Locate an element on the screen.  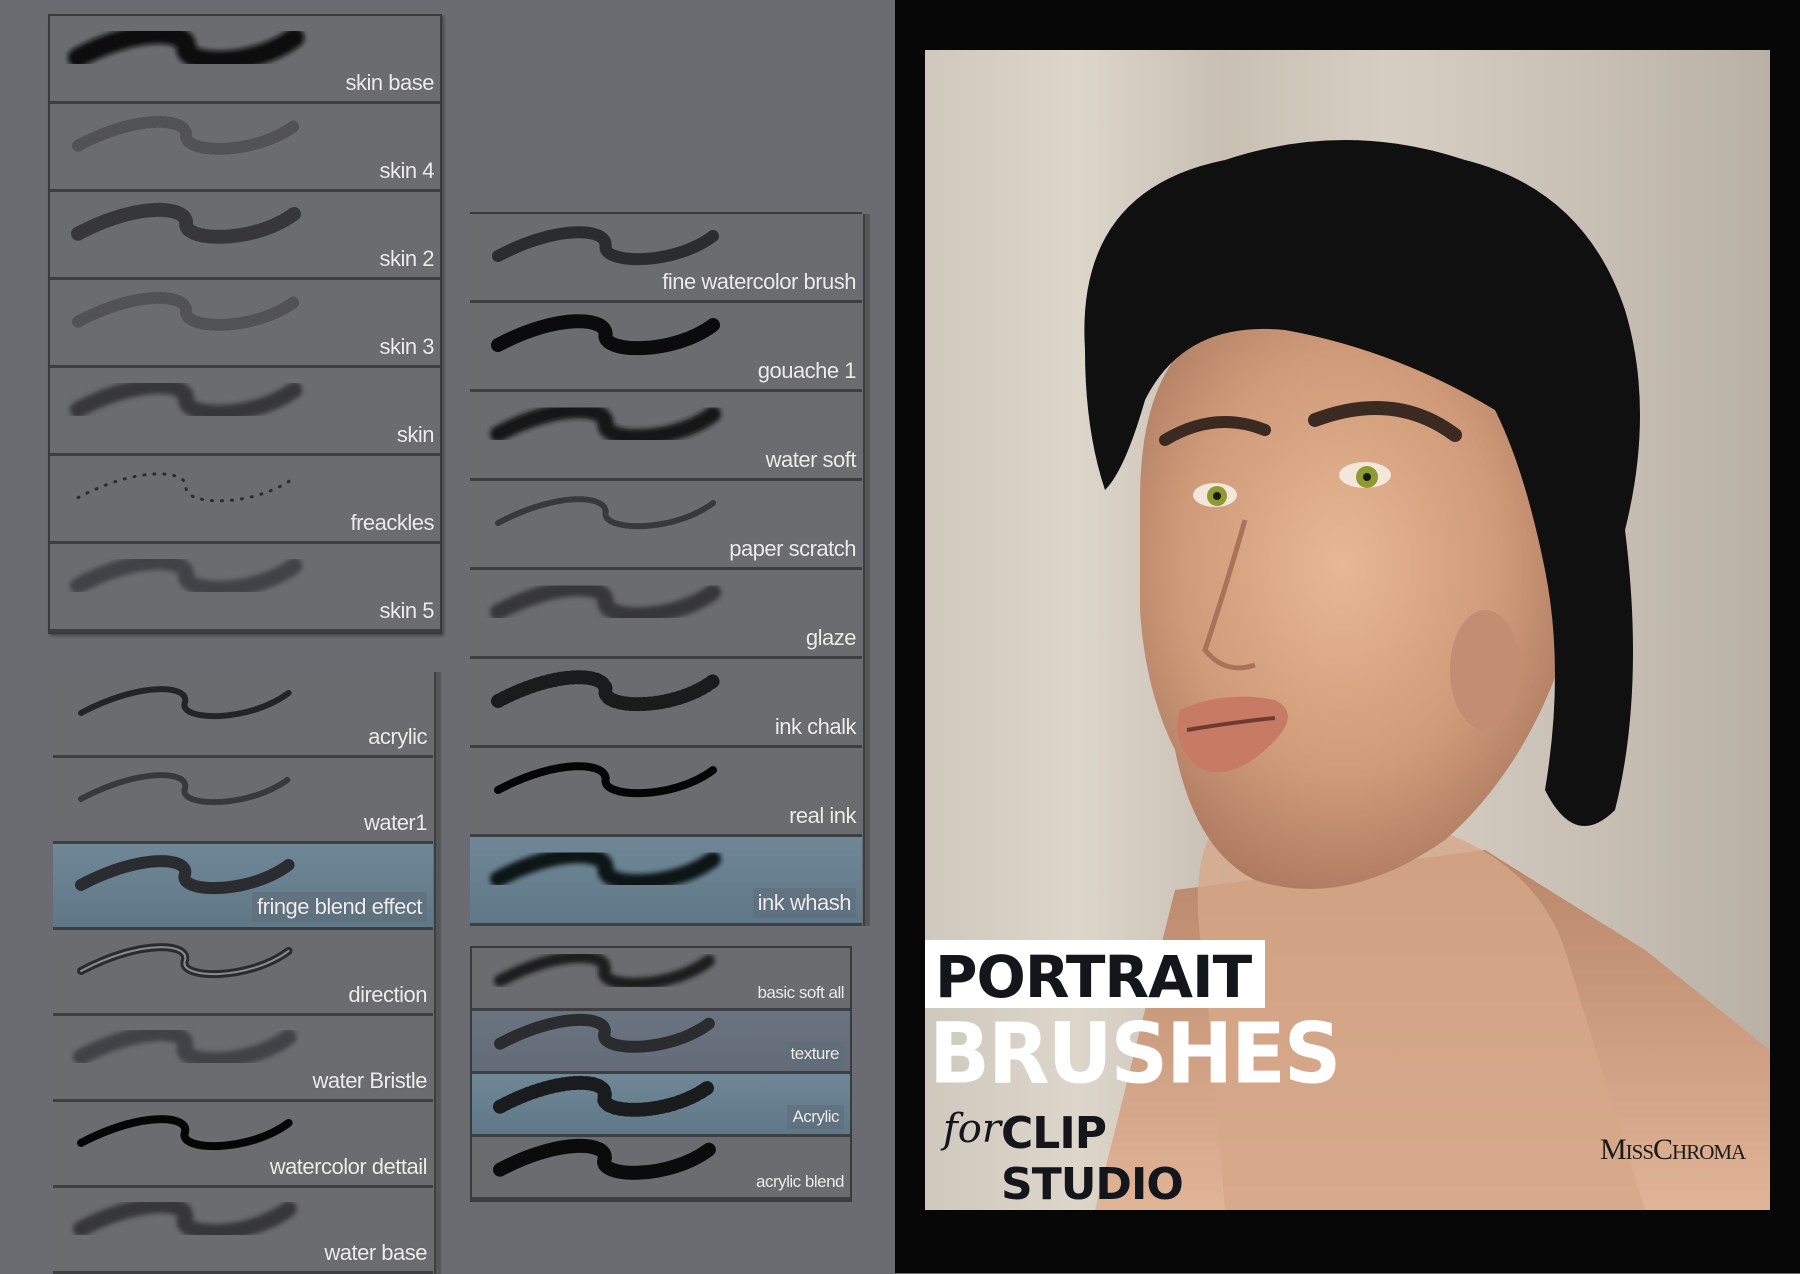
brush-item: real ink is located at coordinates (666, 792).